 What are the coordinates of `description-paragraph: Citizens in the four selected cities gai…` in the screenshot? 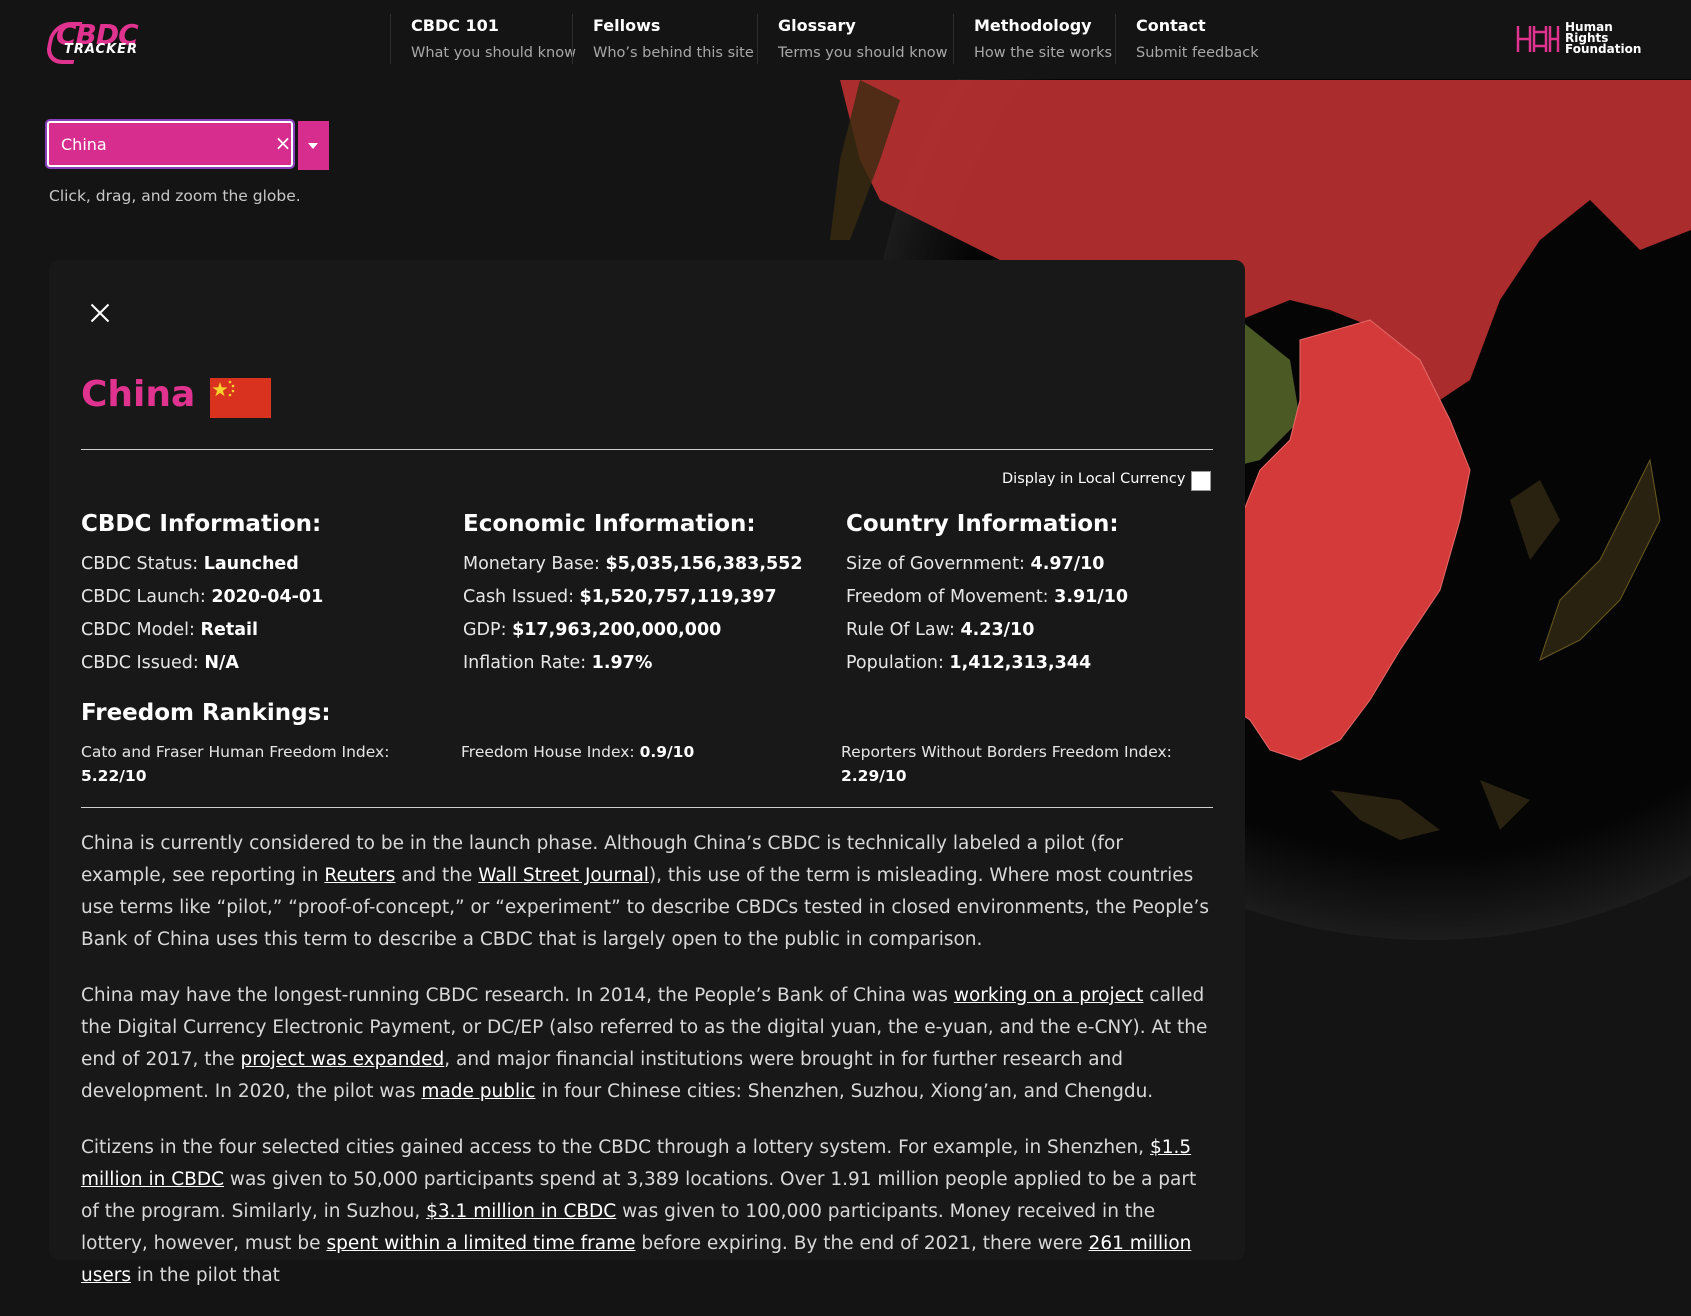 It's located at (647, 1212).